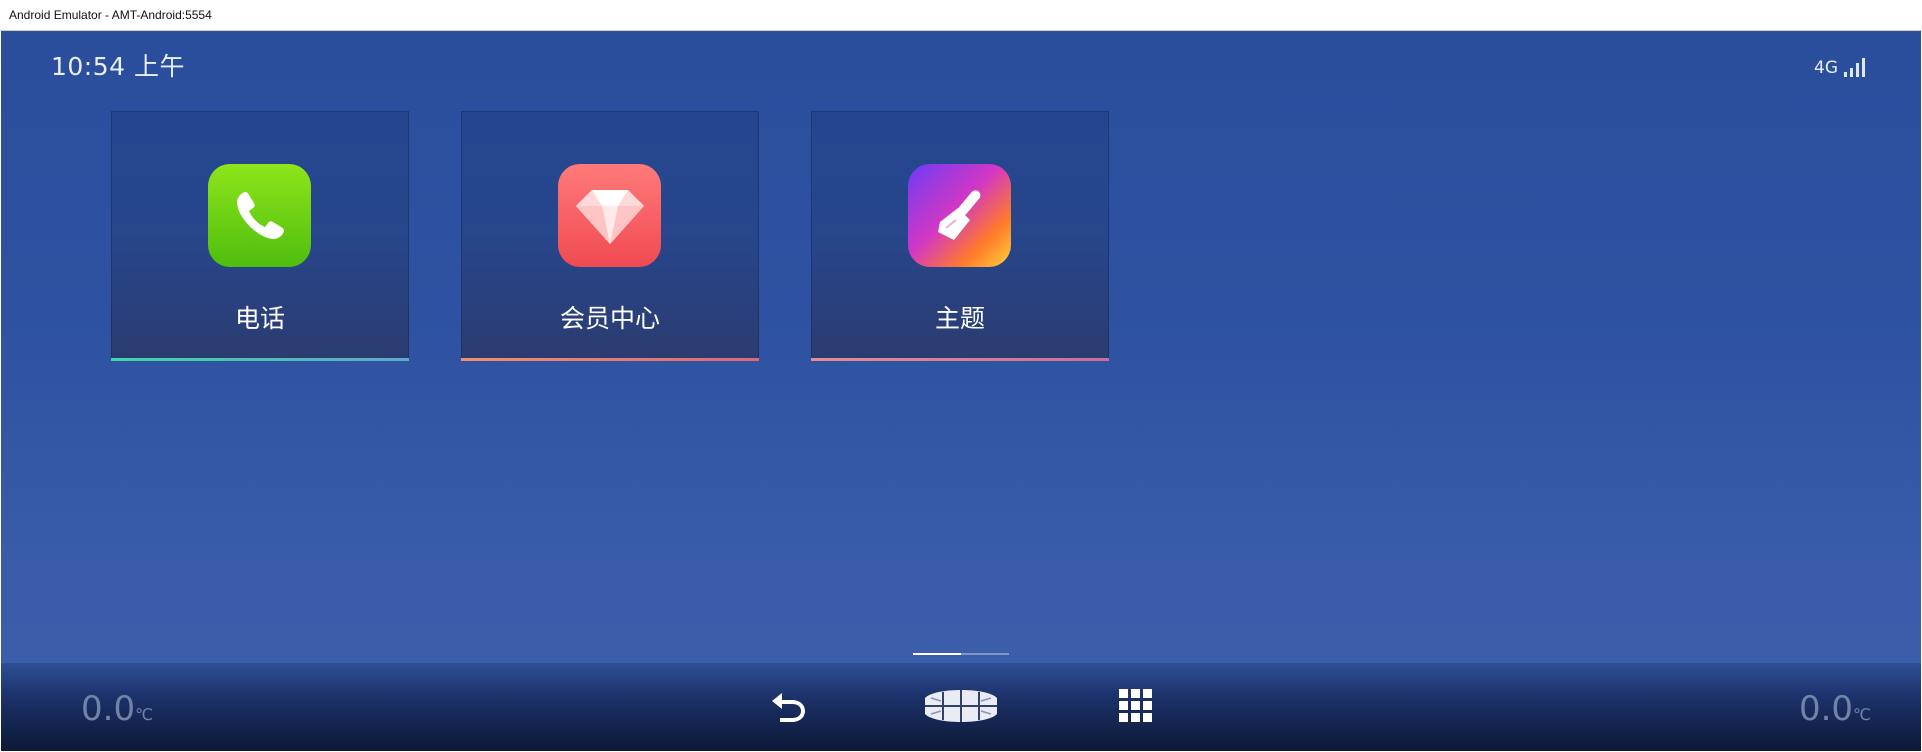 This screenshot has width=1922, height=752. What do you see at coordinates (609, 318) in the screenshot?
I see `app-label-member-center: 会员中心` at bounding box center [609, 318].